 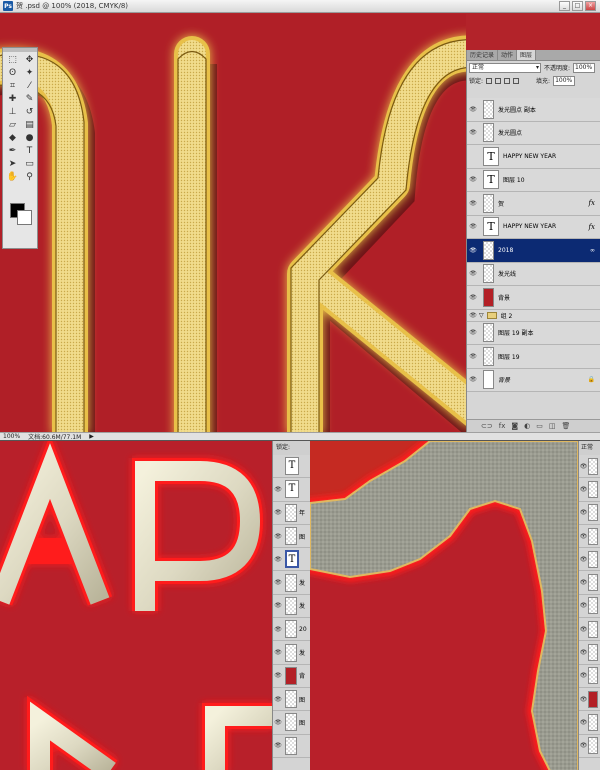 What do you see at coordinates (533, 157) in the screenshot?
I see `layer-row: 👁 T HAPPY NEW YEAR` at bounding box center [533, 157].